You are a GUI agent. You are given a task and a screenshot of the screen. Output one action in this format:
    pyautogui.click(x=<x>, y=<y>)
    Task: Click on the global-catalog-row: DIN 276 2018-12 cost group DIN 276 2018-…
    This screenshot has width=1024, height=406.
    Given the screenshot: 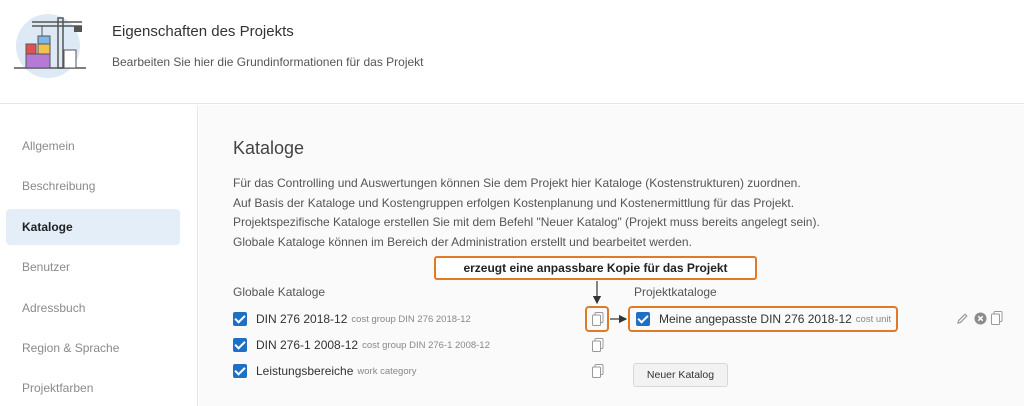 What is the action you would take?
    pyautogui.click(x=352, y=319)
    